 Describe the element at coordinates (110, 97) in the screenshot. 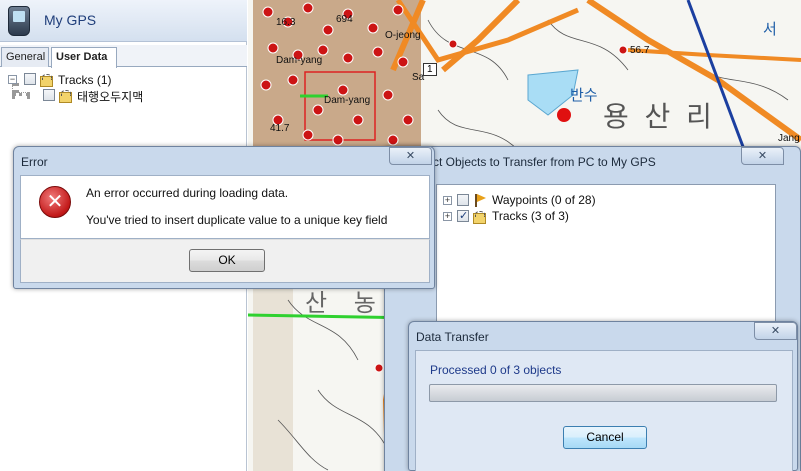

I see `track-item-label: 태행오두지맥` at that location.